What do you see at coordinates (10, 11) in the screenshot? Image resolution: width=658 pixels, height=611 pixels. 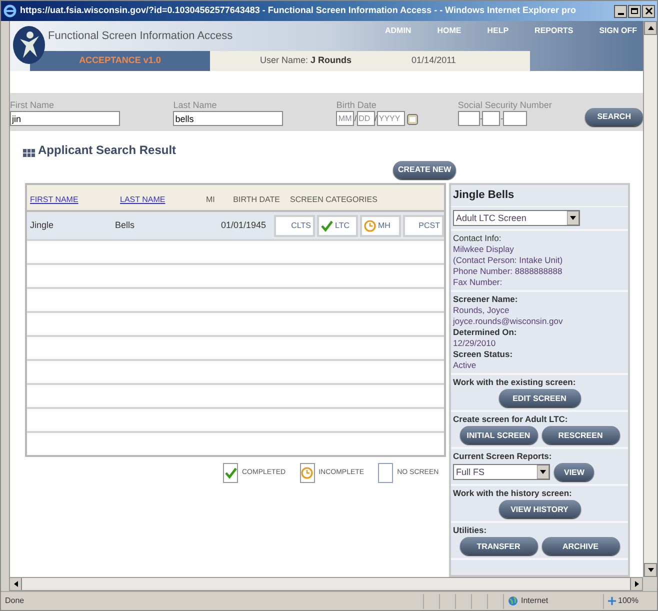 I see `browser-icon` at bounding box center [10, 11].